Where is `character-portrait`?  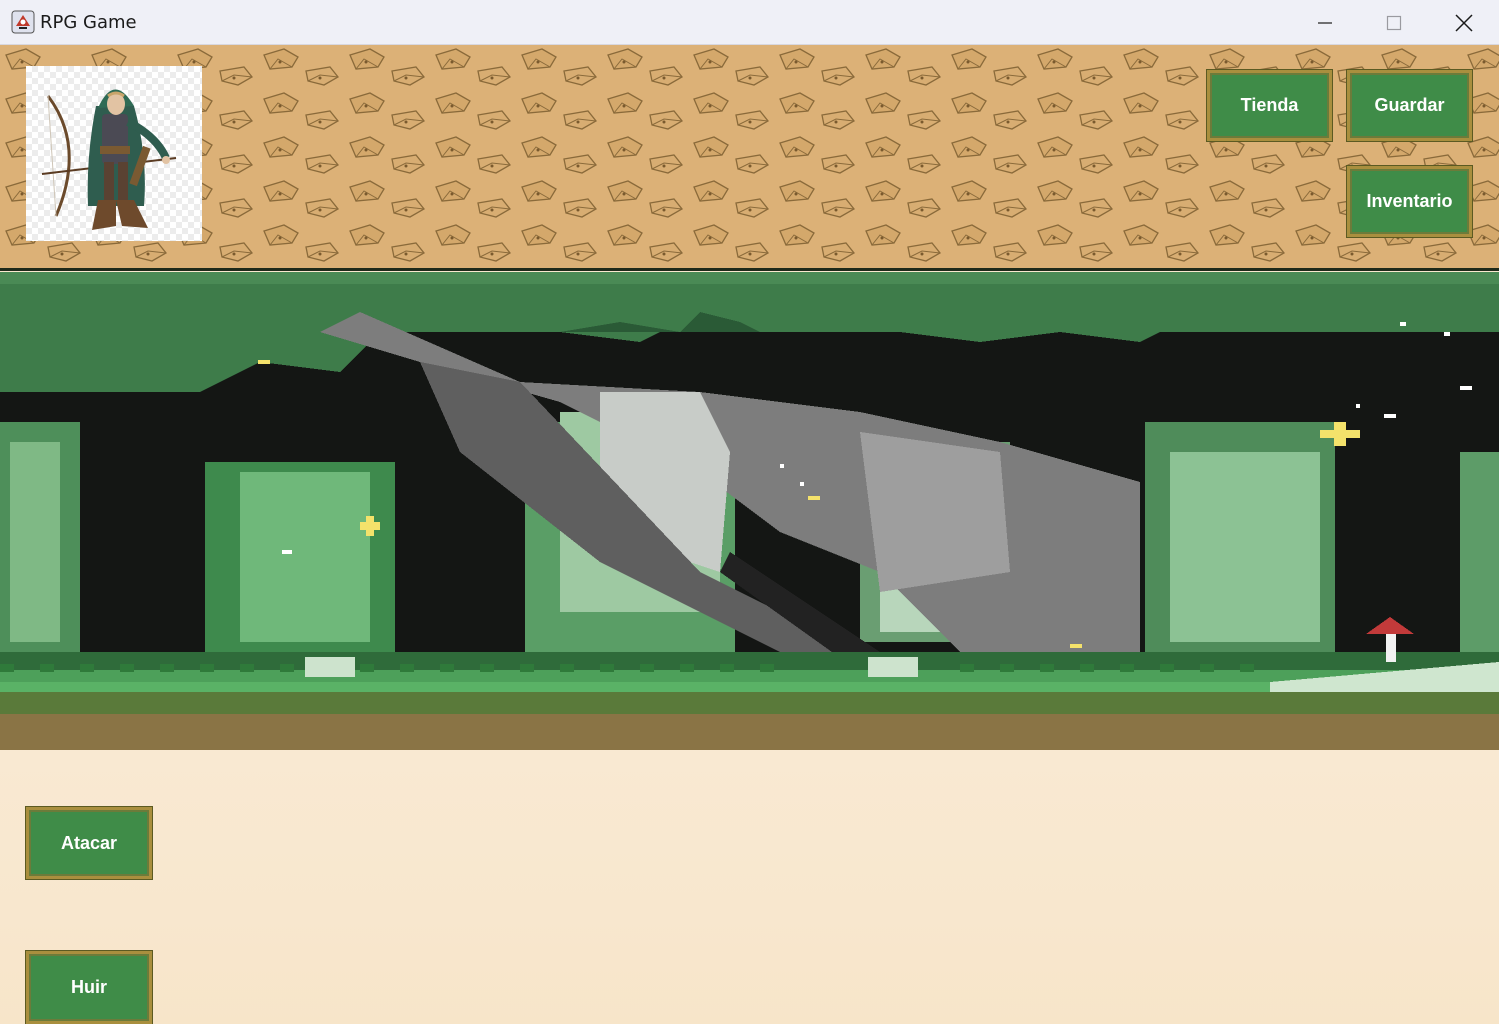
character-portrait is located at coordinates (114, 153).